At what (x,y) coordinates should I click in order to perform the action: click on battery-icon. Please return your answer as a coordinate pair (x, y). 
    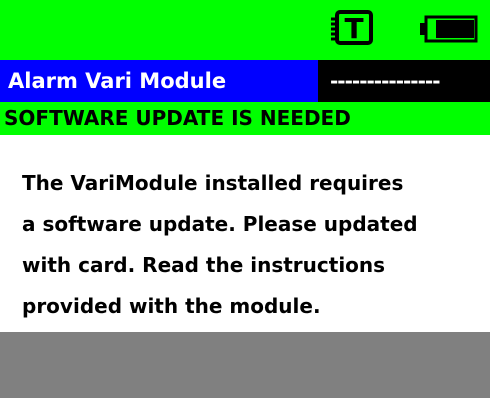
    Looking at the image, I should click on (449, 29).